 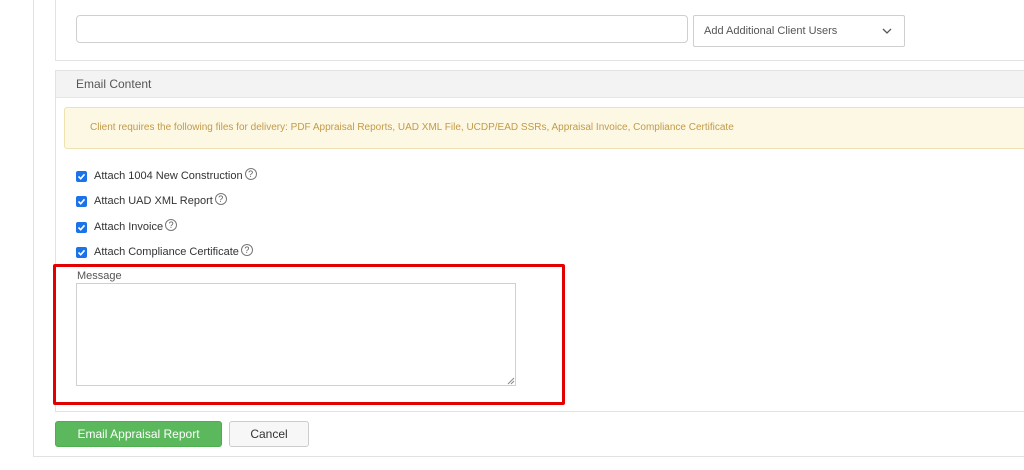 I want to click on attach-1004-label: Attach 1004 New Construction, so click(x=168, y=176).